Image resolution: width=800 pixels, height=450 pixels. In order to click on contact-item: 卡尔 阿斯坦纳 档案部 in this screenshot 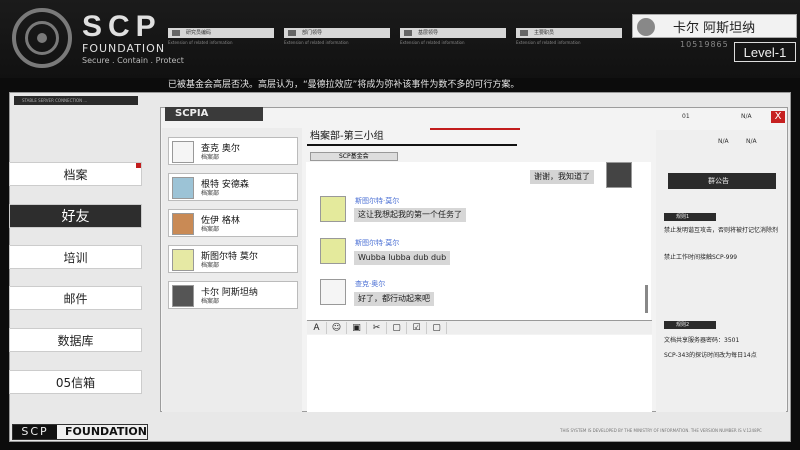, I will do `click(233, 295)`.